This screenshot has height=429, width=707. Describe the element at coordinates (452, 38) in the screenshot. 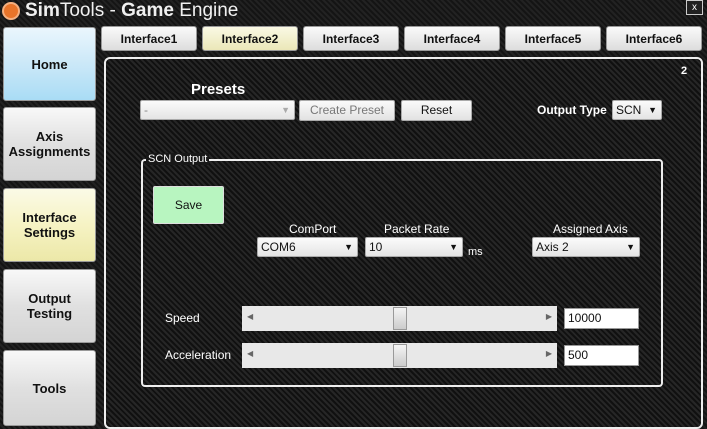

I see `tab-interface4: Interface4` at that location.